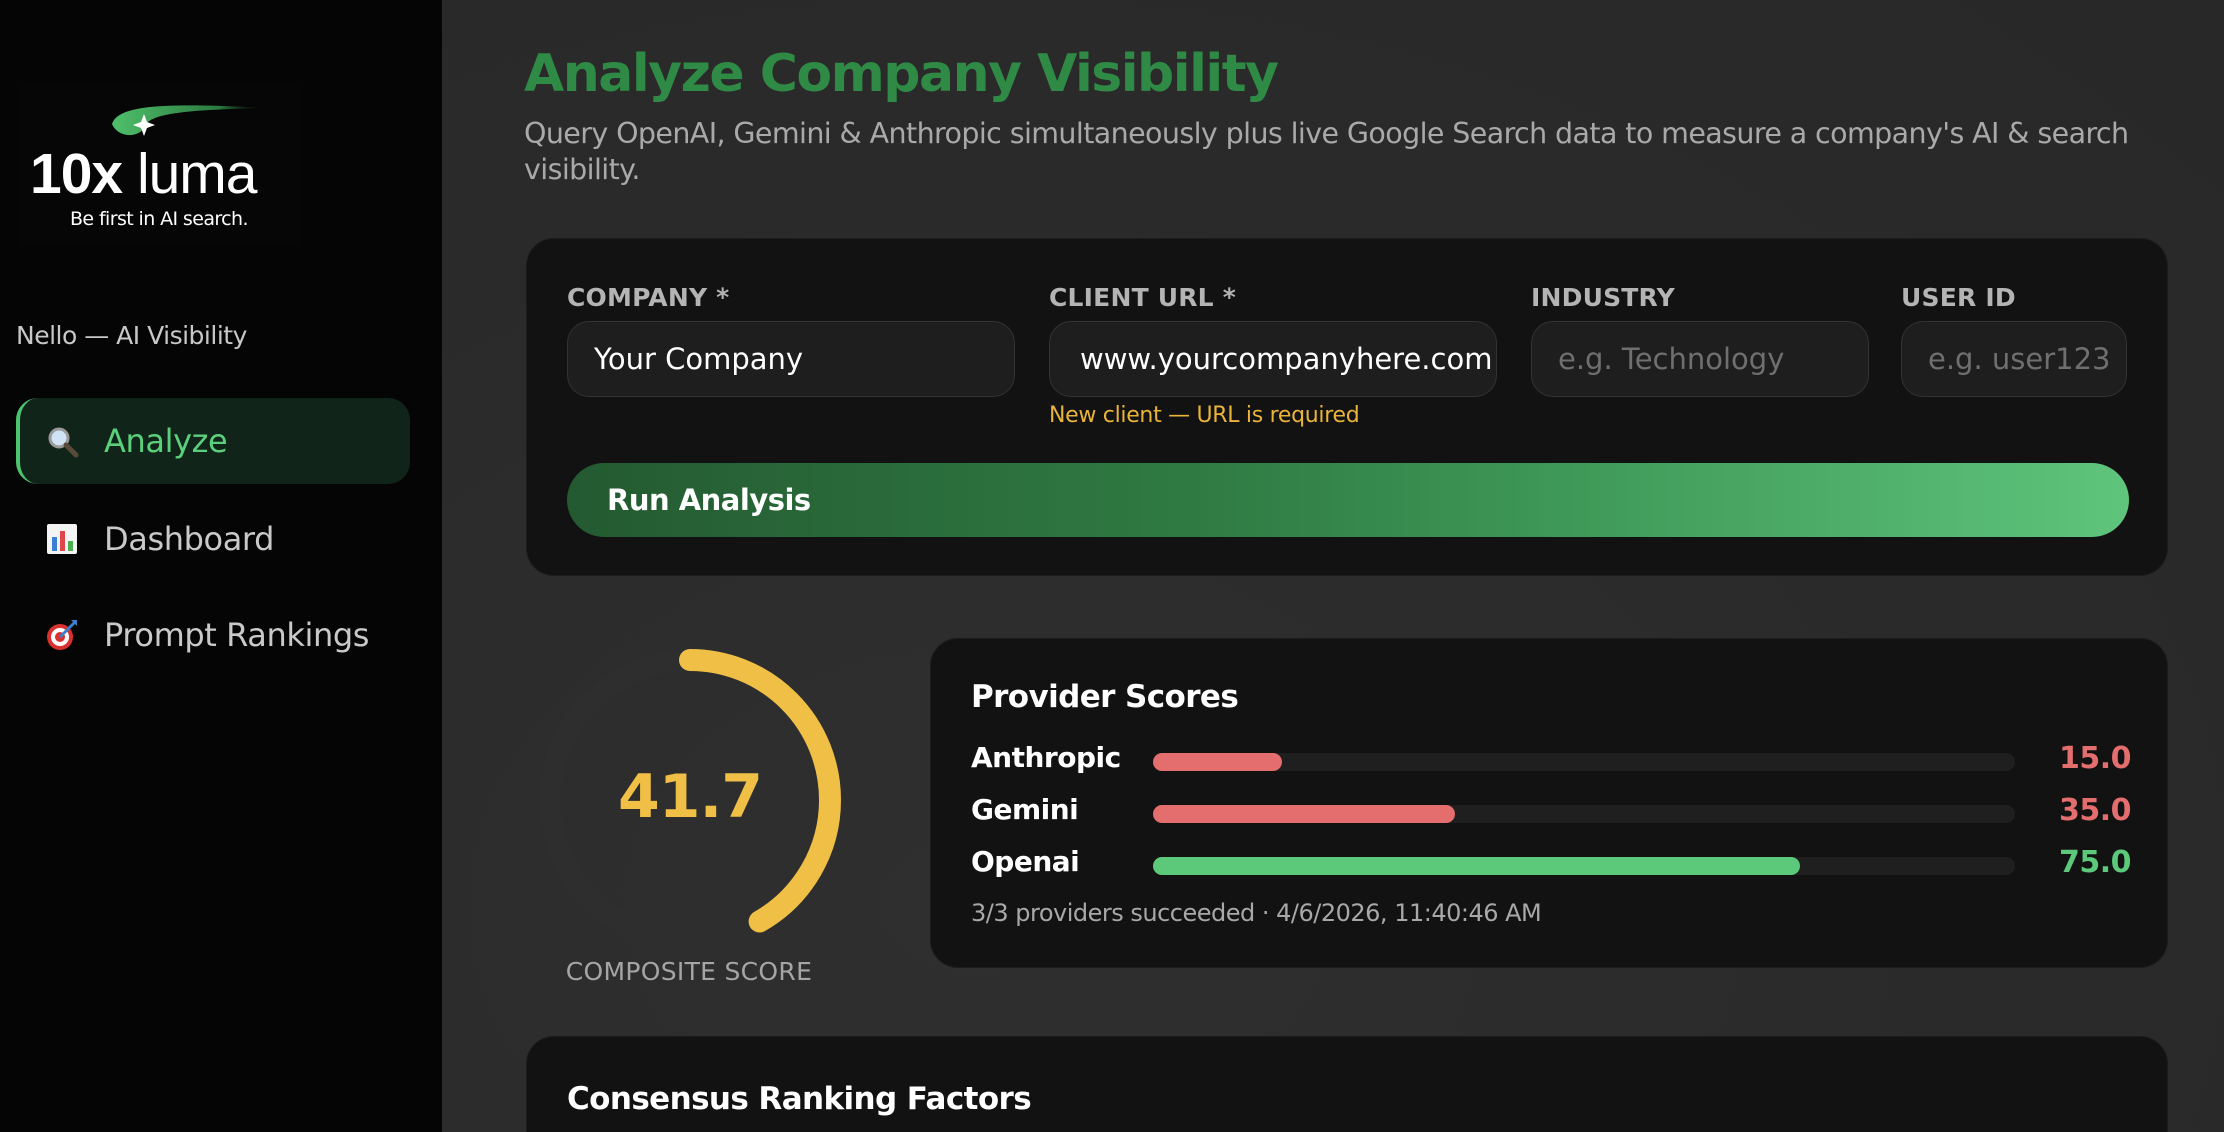 This screenshot has width=2224, height=1132. What do you see at coordinates (1025, 861) in the screenshot?
I see `provider-name: Openai` at bounding box center [1025, 861].